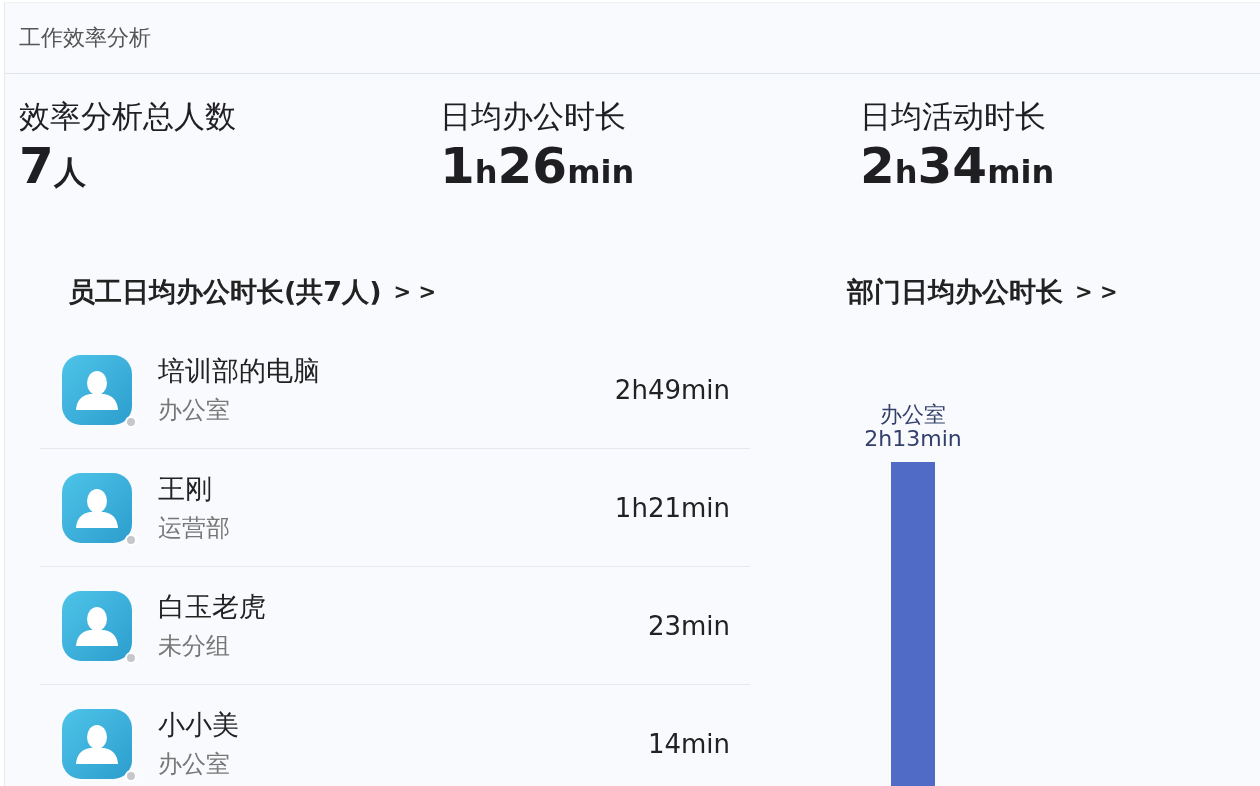  I want to click on employee-name: 培训部的电脑, so click(239, 370).